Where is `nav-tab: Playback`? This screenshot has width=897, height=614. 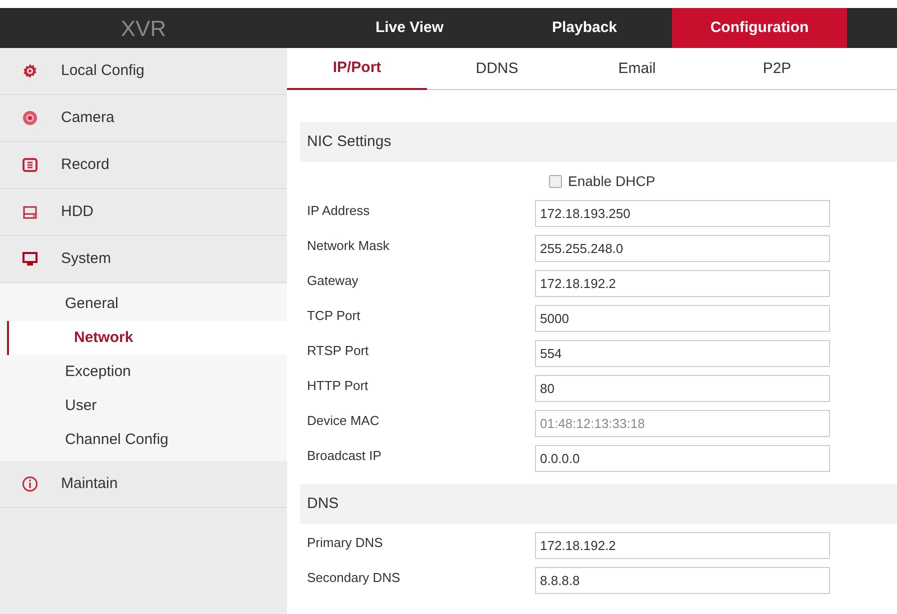
nav-tab: Playback is located at coordinates (584, 28).